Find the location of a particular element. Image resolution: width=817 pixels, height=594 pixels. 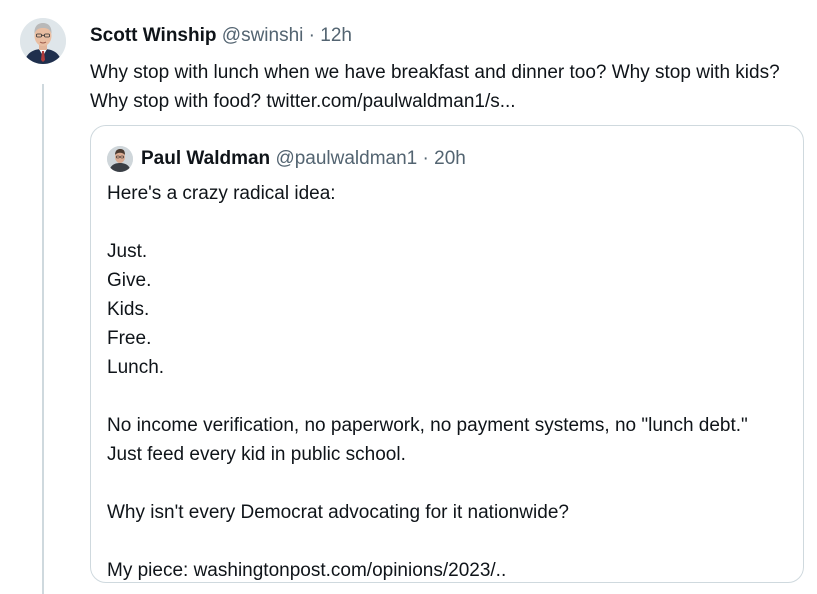

author-name: Scott Winship is located at coordinates (153, 35).